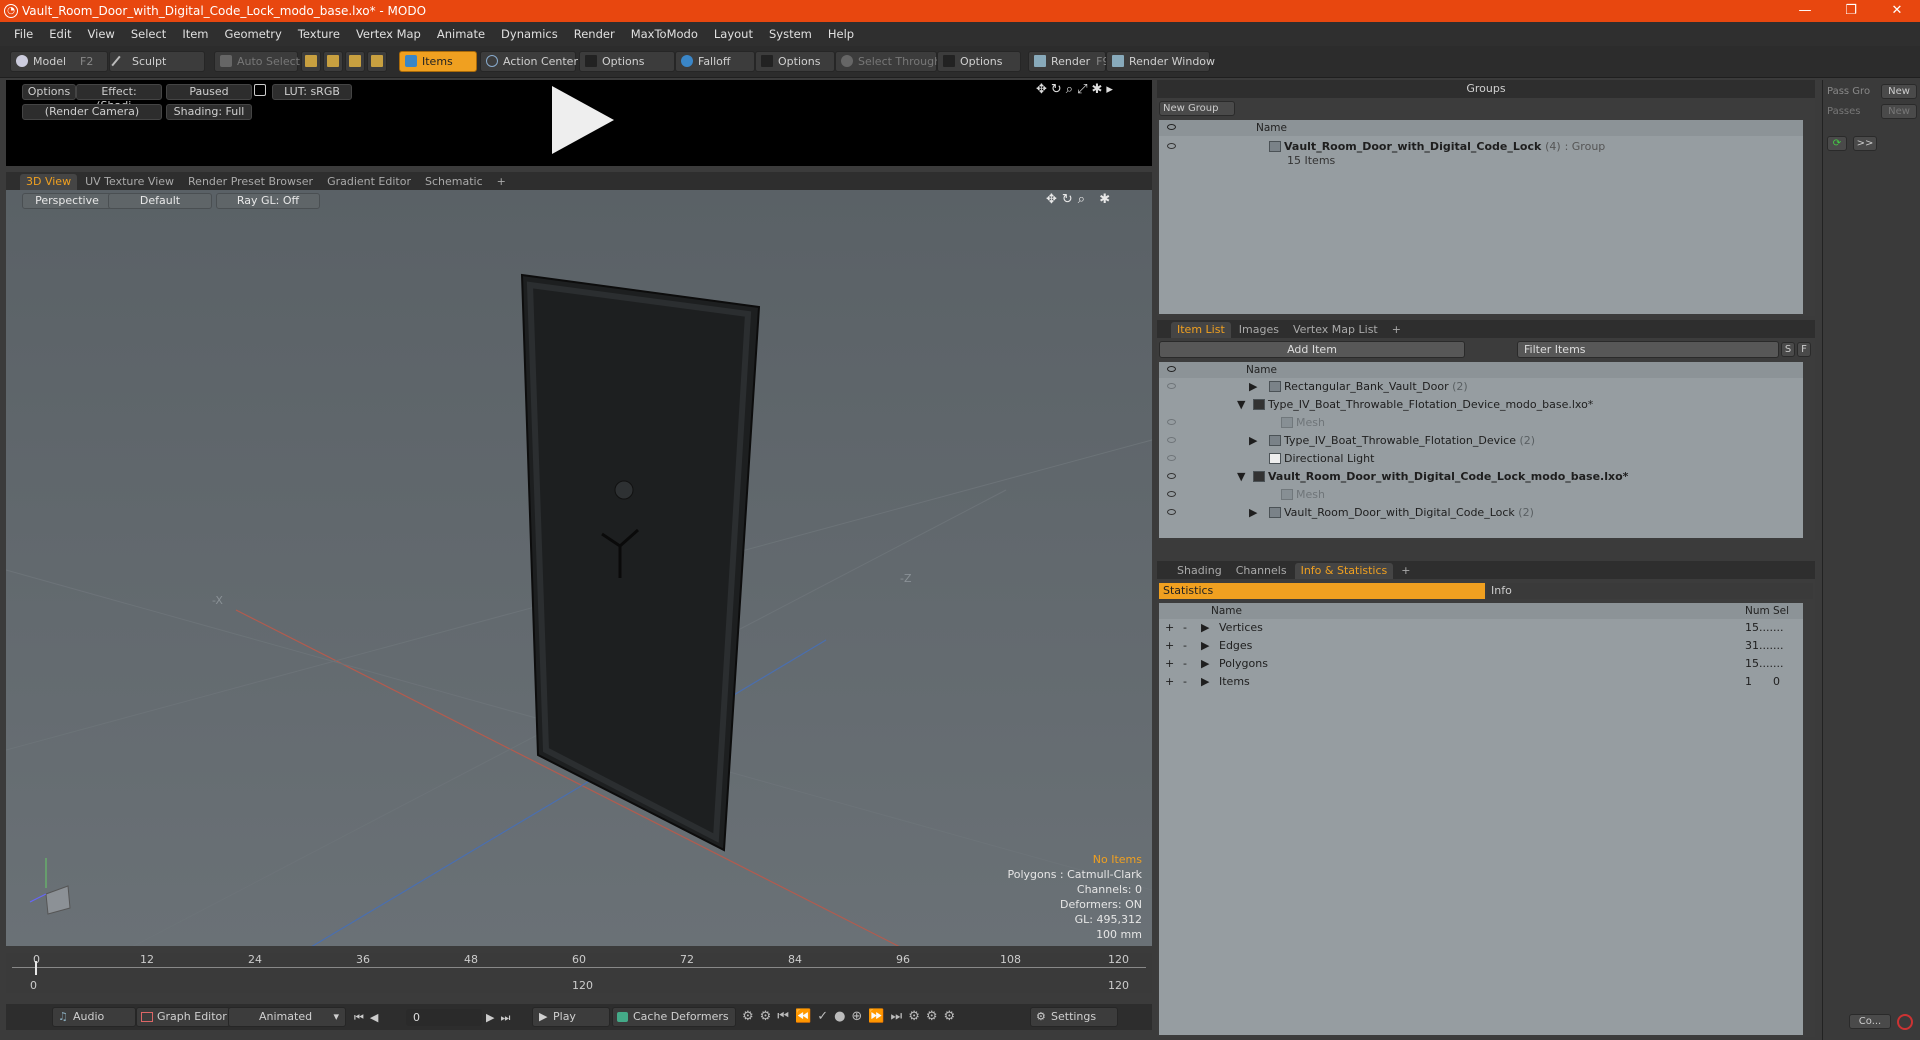 Image resolution: width=1920 pixels, height=1040 pixels. What do you see at coordinates (1335, 330) in the screenshot?
I see `tab-vertex-map-list: Vertex Map List` at bounding box center [1335, 330].